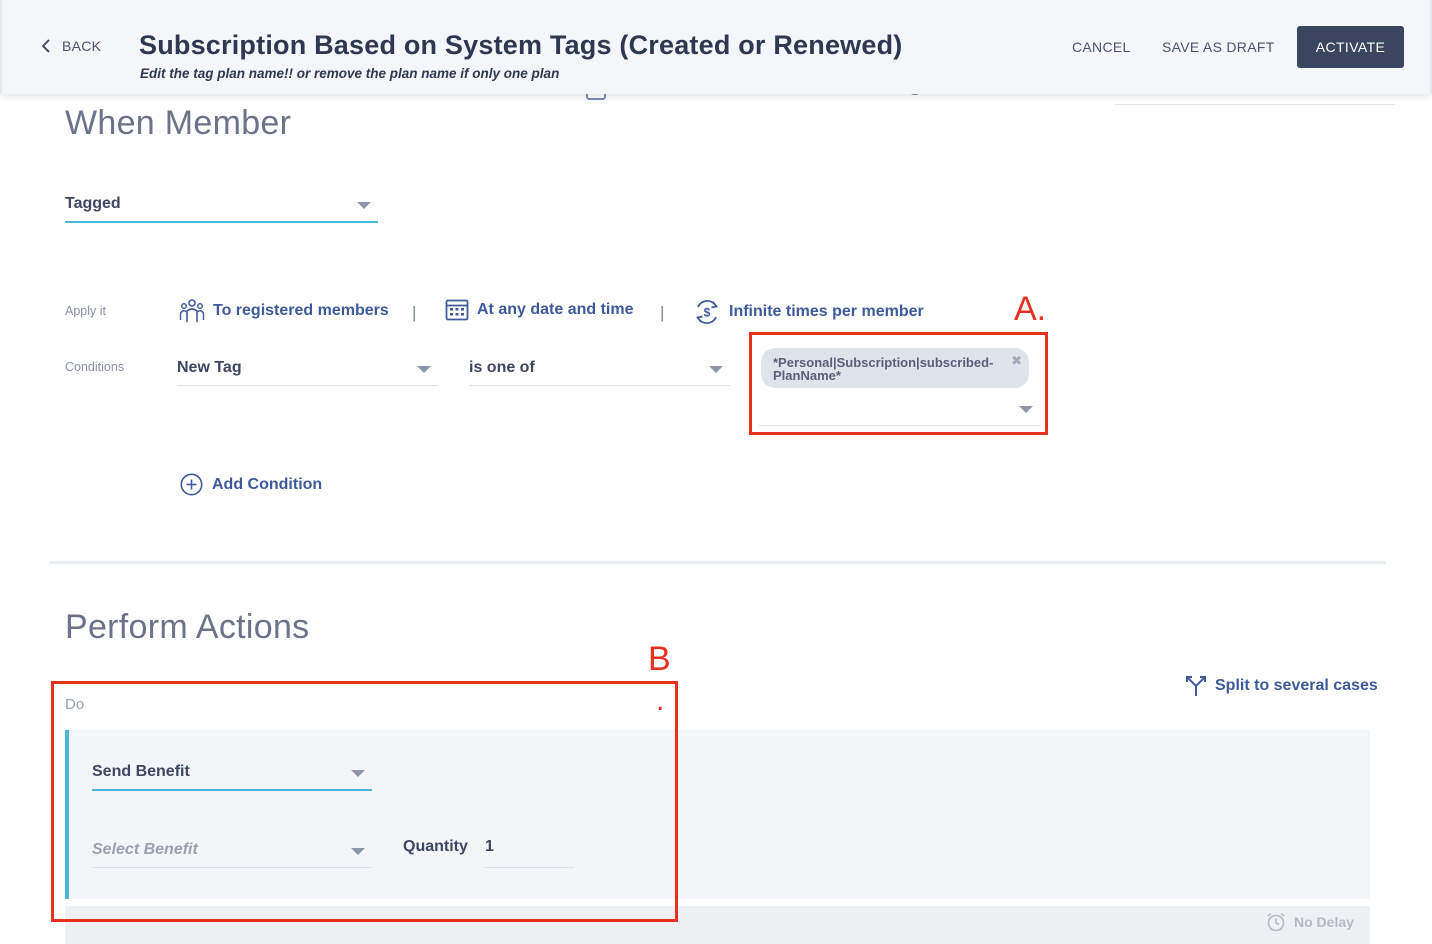 The image size is (1432, 944). What do you see at coordinates (717, 562) in the screenshot?
I see `section-divider` at bounding box center [717, 562].